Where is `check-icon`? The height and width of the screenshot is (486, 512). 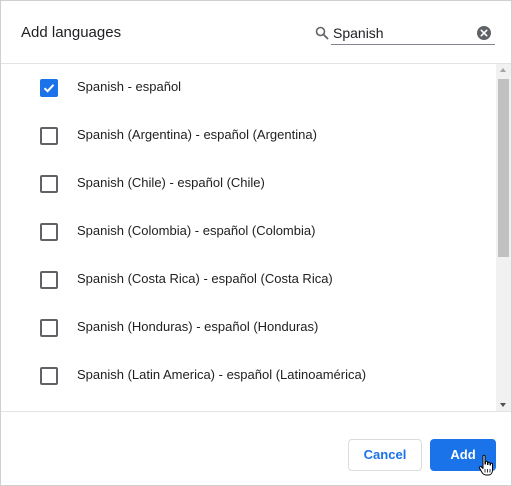 check-icon is located at coordinates (49, 88).